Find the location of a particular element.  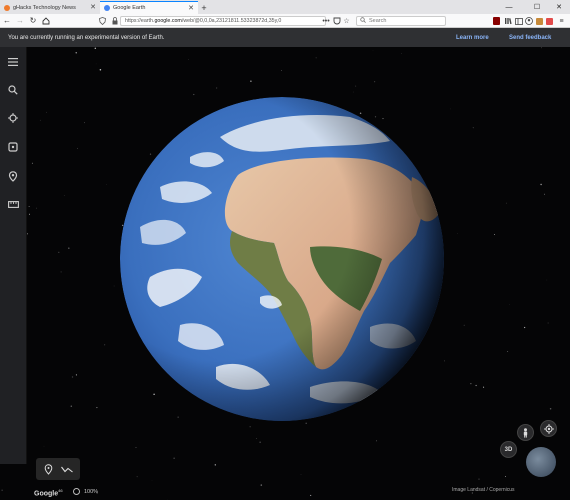

new-tab-button: + is located at coordinates (204, 7).